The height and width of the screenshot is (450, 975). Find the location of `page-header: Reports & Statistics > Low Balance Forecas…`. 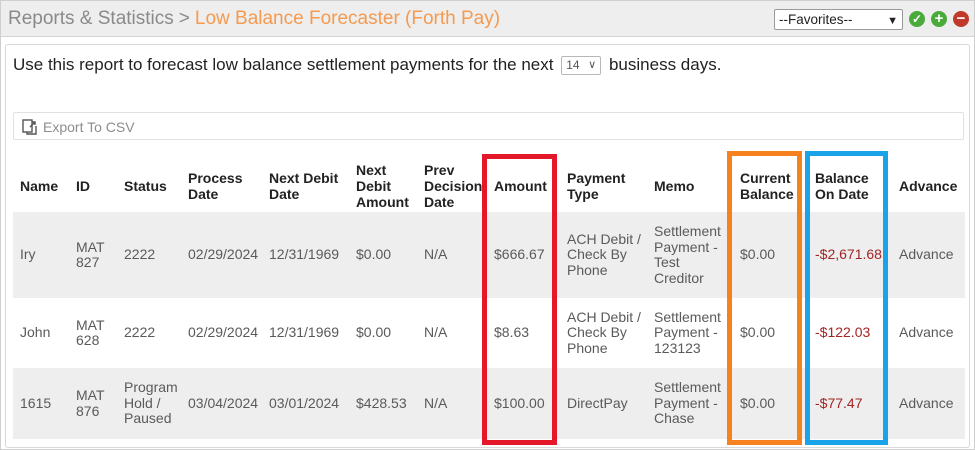

page-header: Reports & Statistics > Low Balance Forecas… is located at coordinates (487, 19).